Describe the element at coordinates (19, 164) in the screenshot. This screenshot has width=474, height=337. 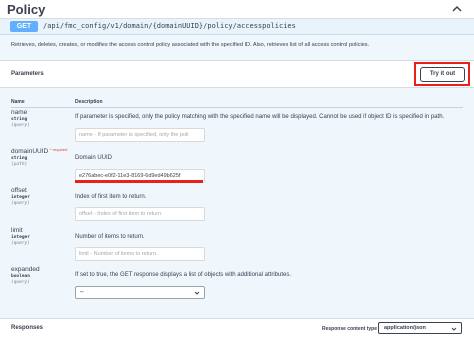
I see `param-domainuuid-location: (path)` at that location.